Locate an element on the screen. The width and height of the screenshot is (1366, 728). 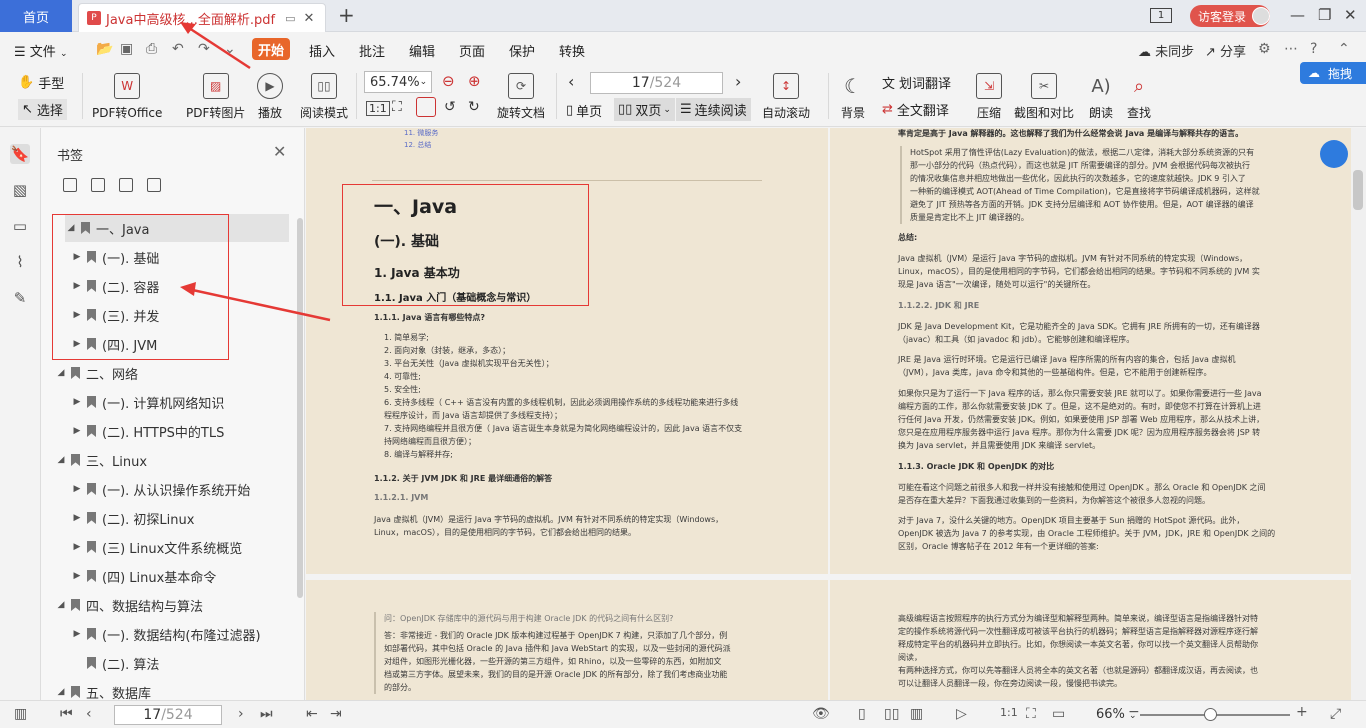
fullscreen-icon: ⤢ is located at coordinates (1335, 714).